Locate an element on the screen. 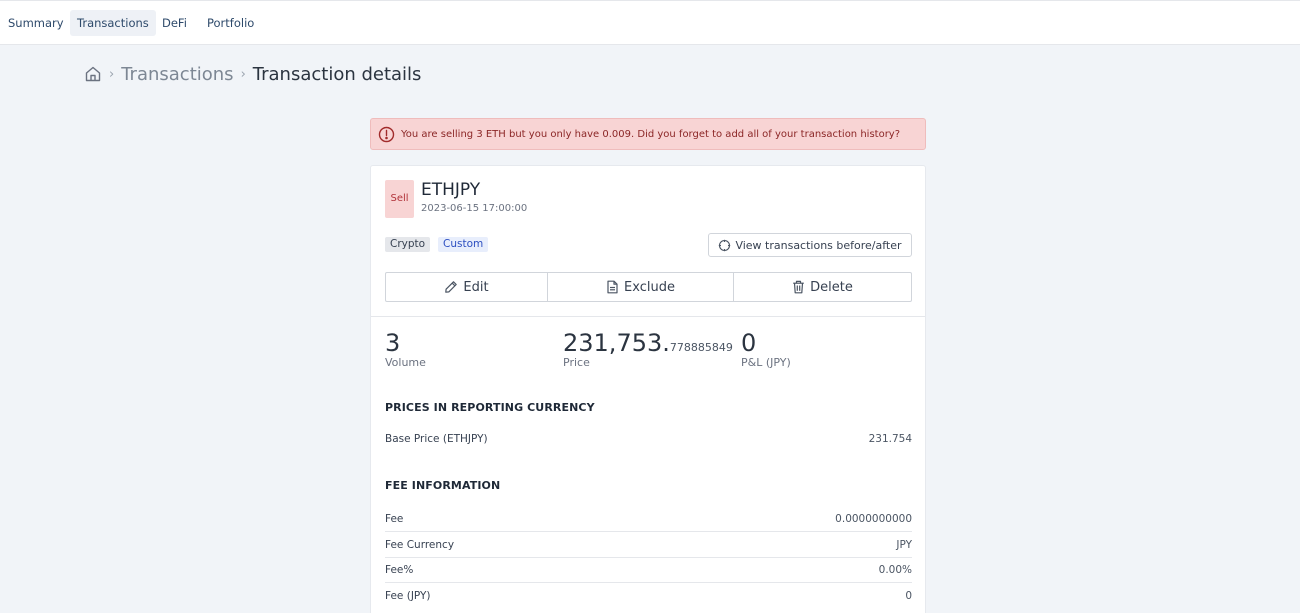  volume-label: Volume is located at coordinates (405, 362).